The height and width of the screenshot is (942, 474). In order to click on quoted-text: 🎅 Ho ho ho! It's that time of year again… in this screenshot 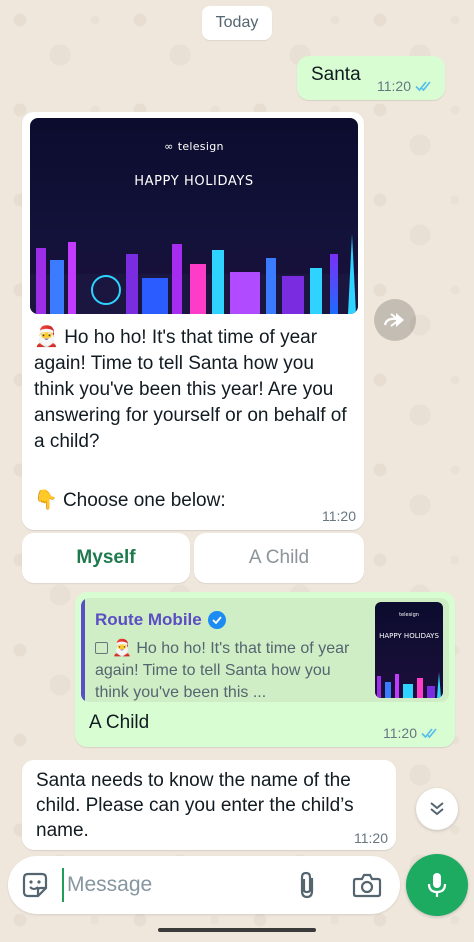, I will do `click(222, 670)`.